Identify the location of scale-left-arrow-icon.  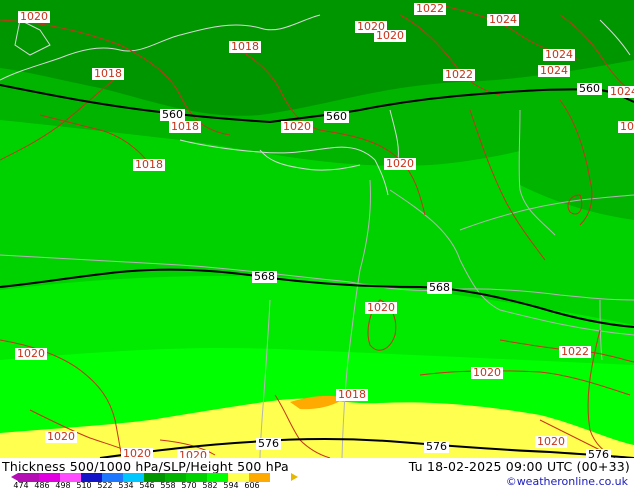
(14, 477).